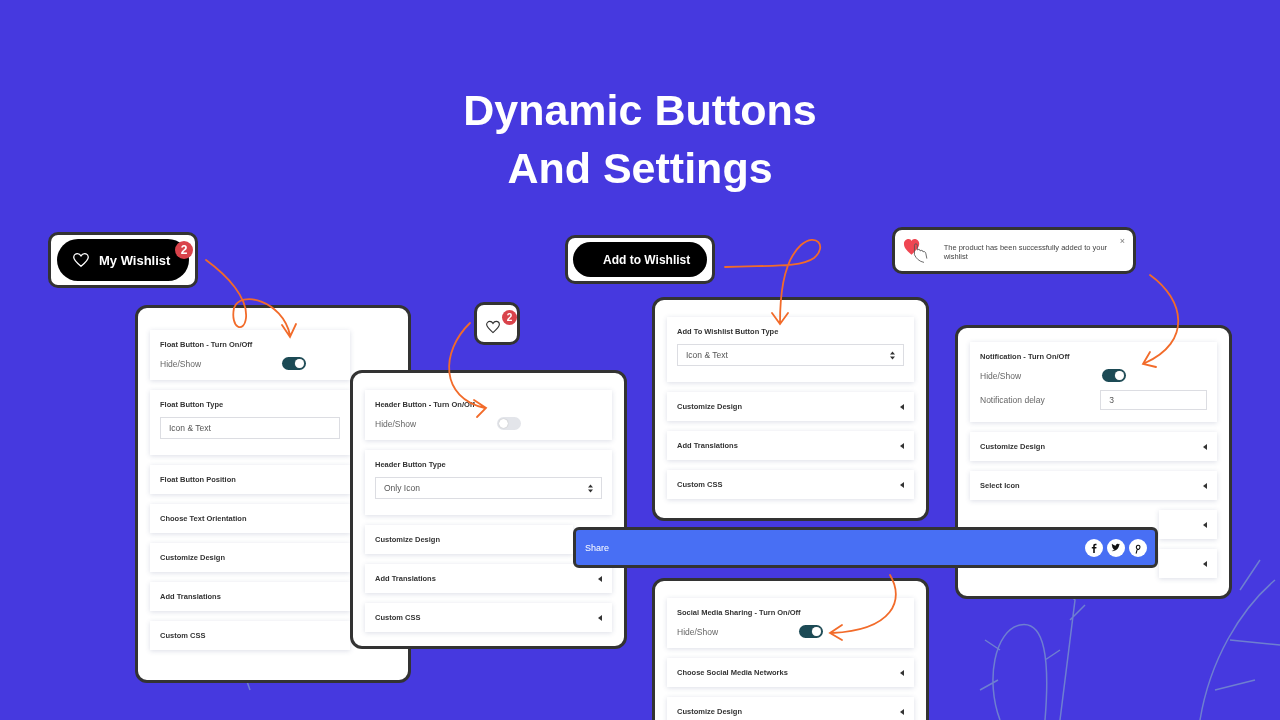 The height and width of the screenshot is (720, 1280). Describe the element at coordinates (640, 168) in the screenshot. I see `headline: And Settings` at that location.